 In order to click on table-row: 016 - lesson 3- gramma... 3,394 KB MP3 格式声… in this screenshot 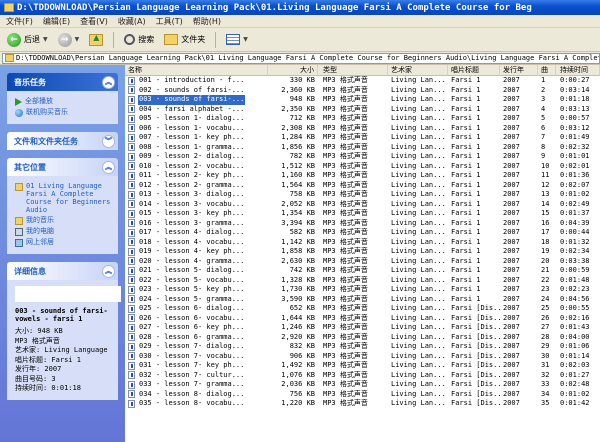, I will do `click(362, 224)`.